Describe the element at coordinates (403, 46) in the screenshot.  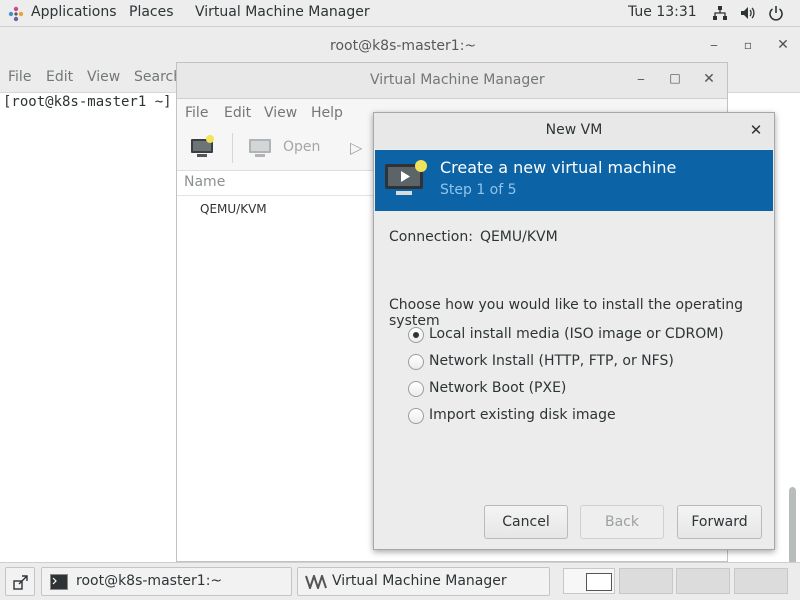
I see `terminal-title: root@k8s-master1:~` at that location.